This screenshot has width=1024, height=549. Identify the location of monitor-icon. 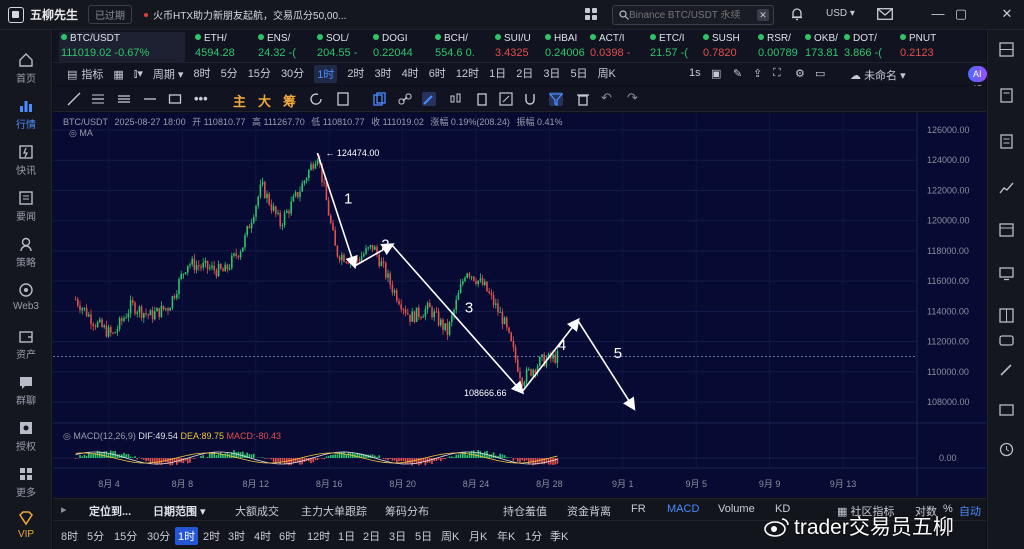
(1006, 273).